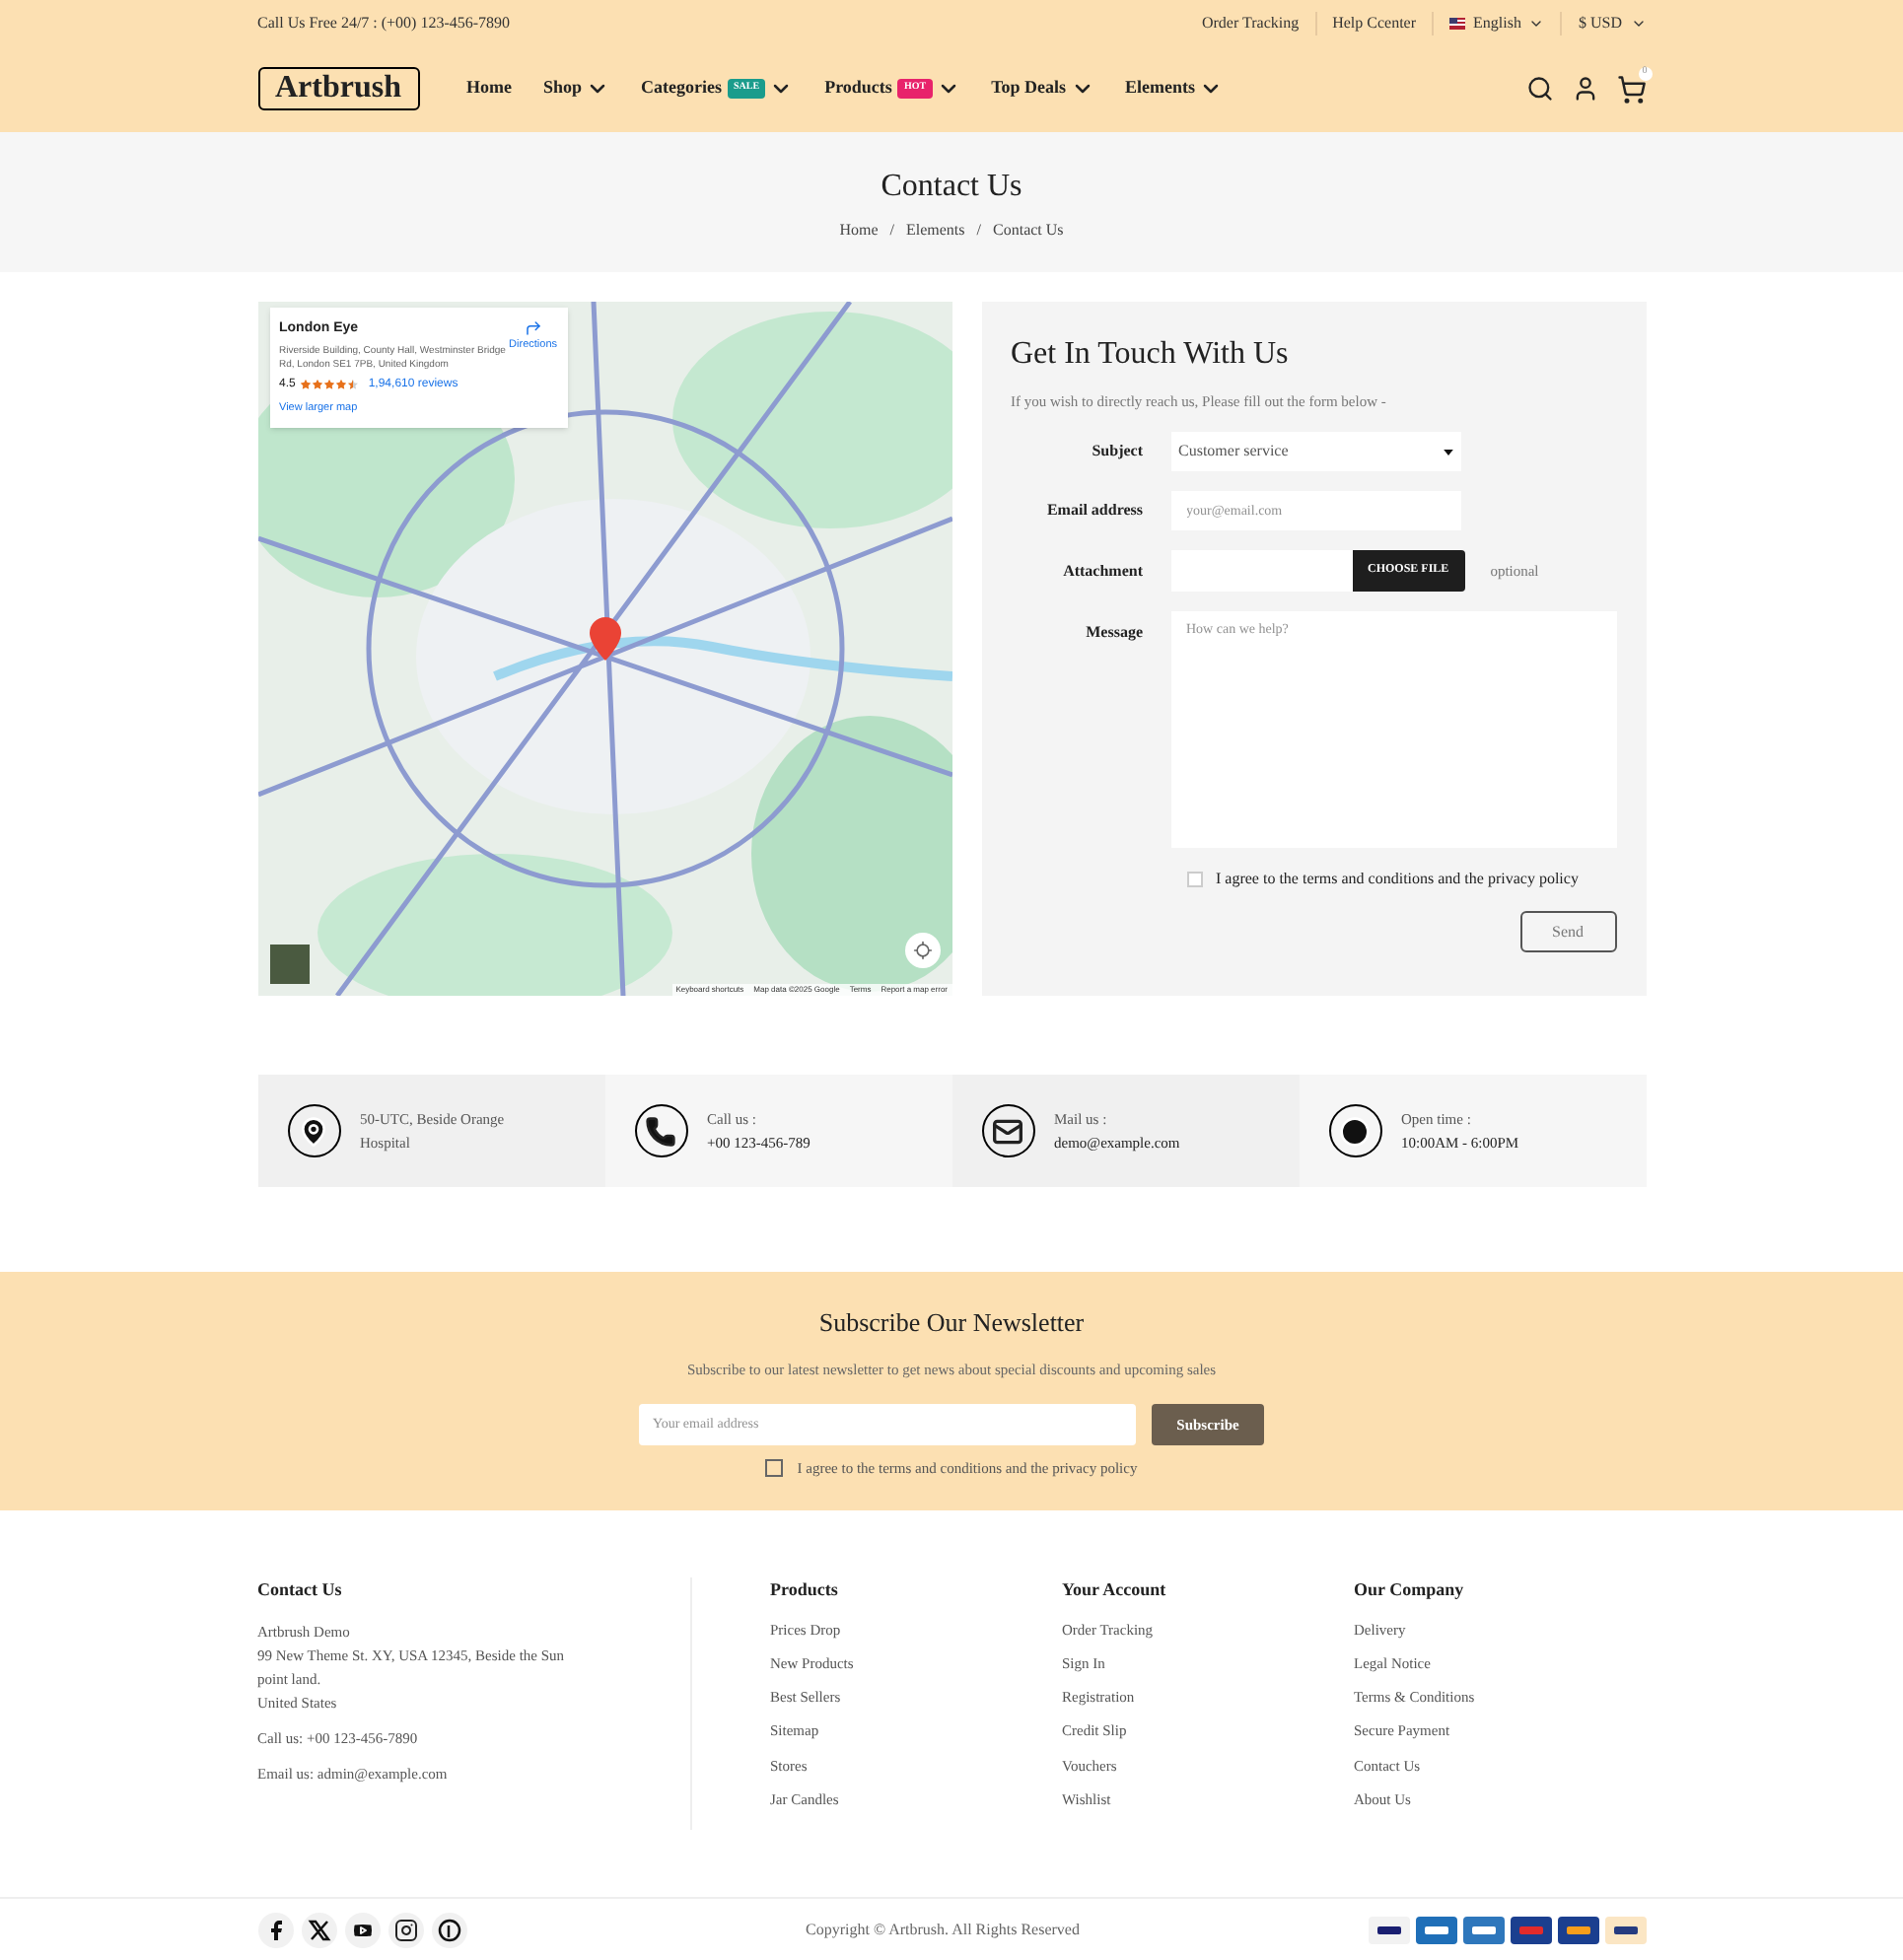 The height and width of the screenshot is (1960, 1903). Describe the element at coordinates (952, 1323) in the screenshot. I see `newsletter-title: Subscribe Our Newsletter` at that location.